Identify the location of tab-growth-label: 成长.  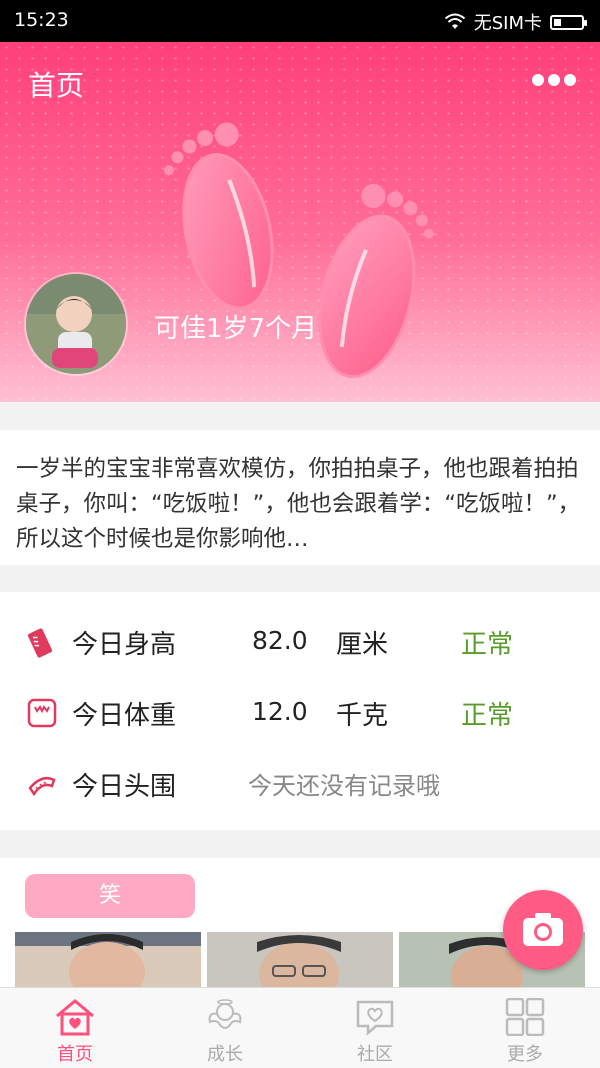
(225, 1054).